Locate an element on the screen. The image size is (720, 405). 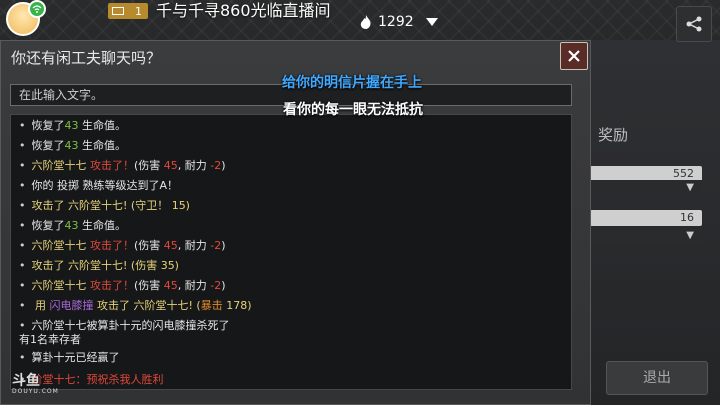
log-line: • 攻击了 六阶堂十七! (伤害 35) is located at coordinates (99, 266).